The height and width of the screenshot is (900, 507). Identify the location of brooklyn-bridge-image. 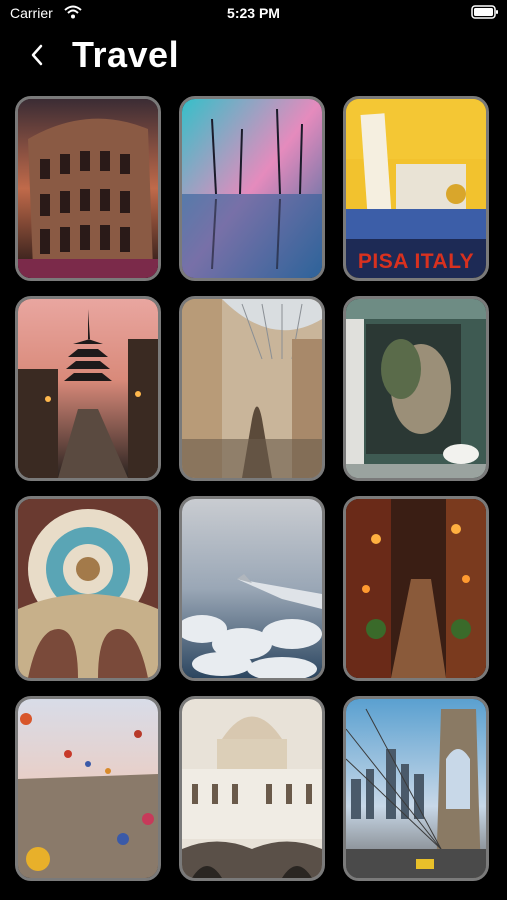
(416, 788).